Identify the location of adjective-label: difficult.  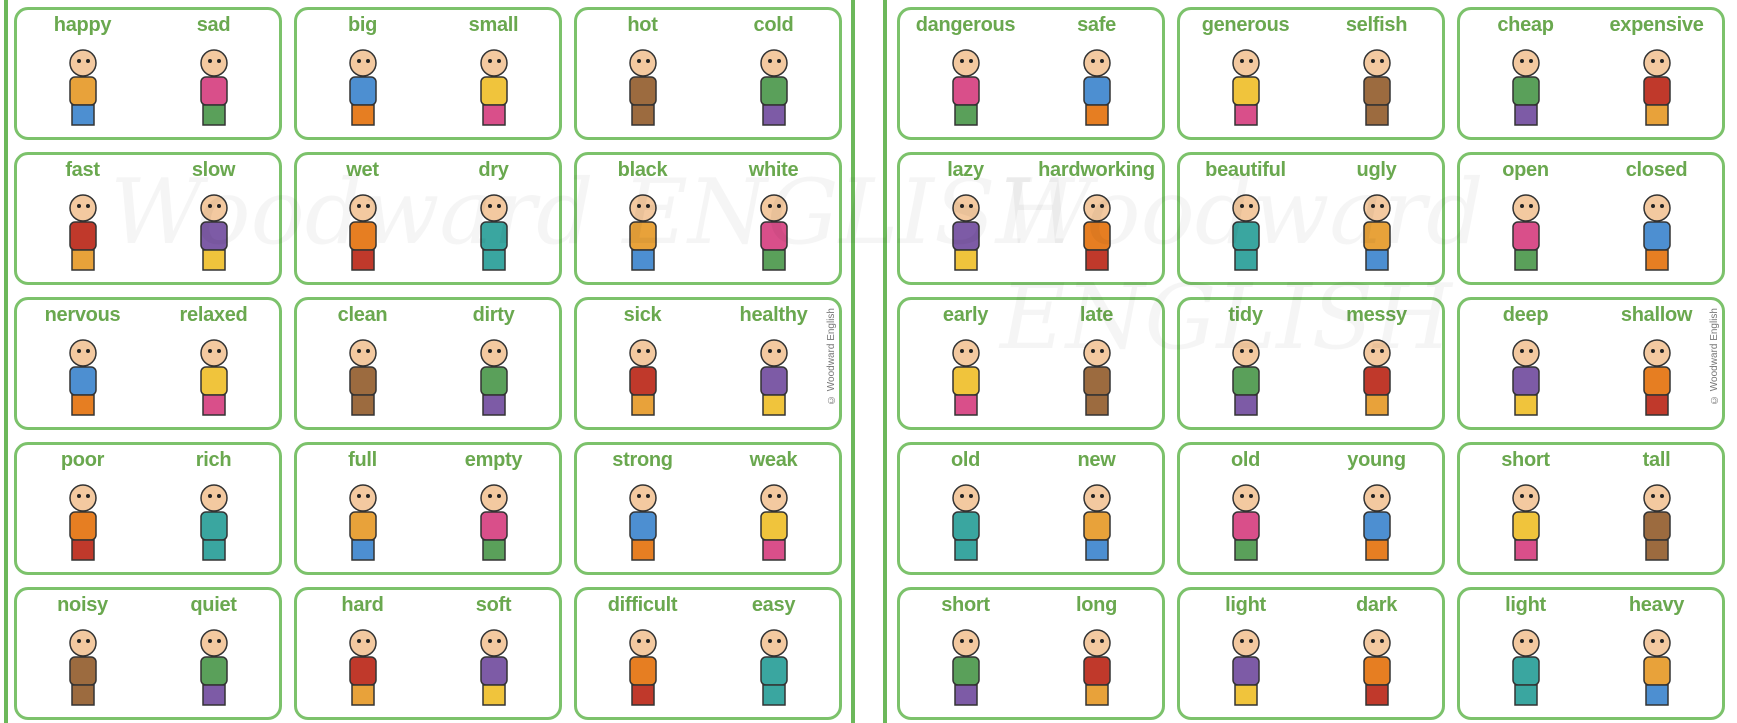
(642, 605).